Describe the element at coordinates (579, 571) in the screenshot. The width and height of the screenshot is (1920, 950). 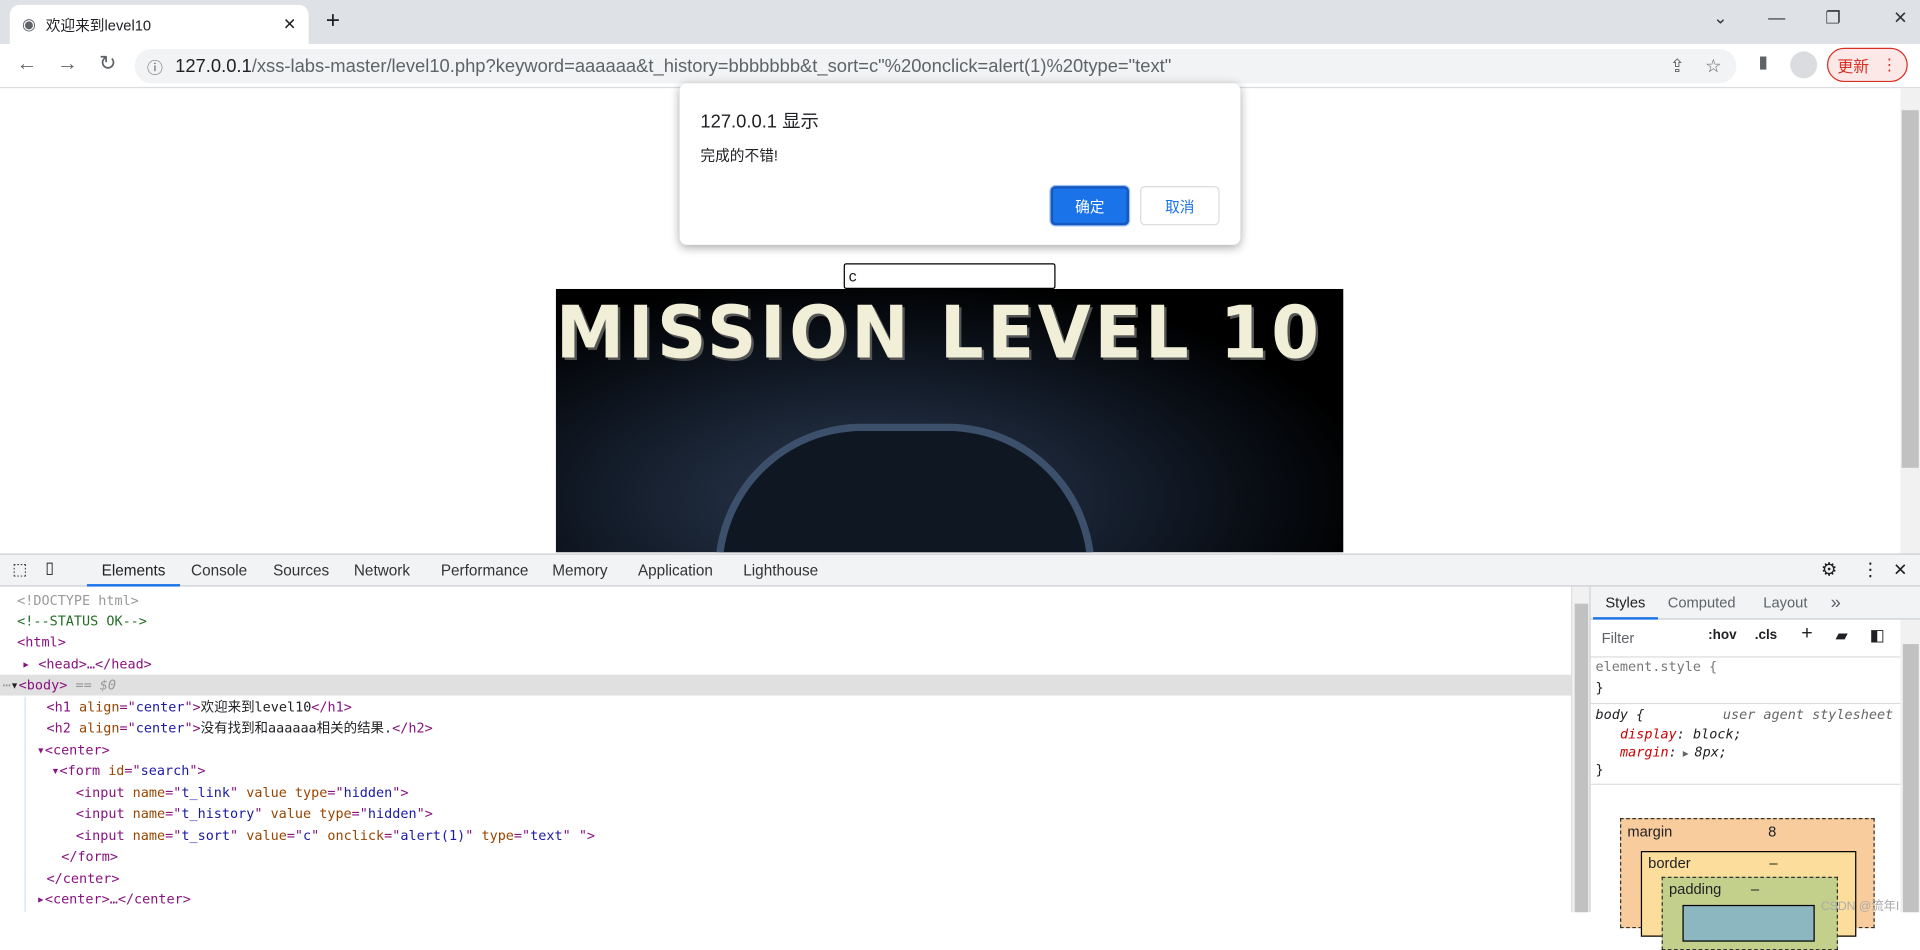
I see `tab-memory: Memory` at that location.